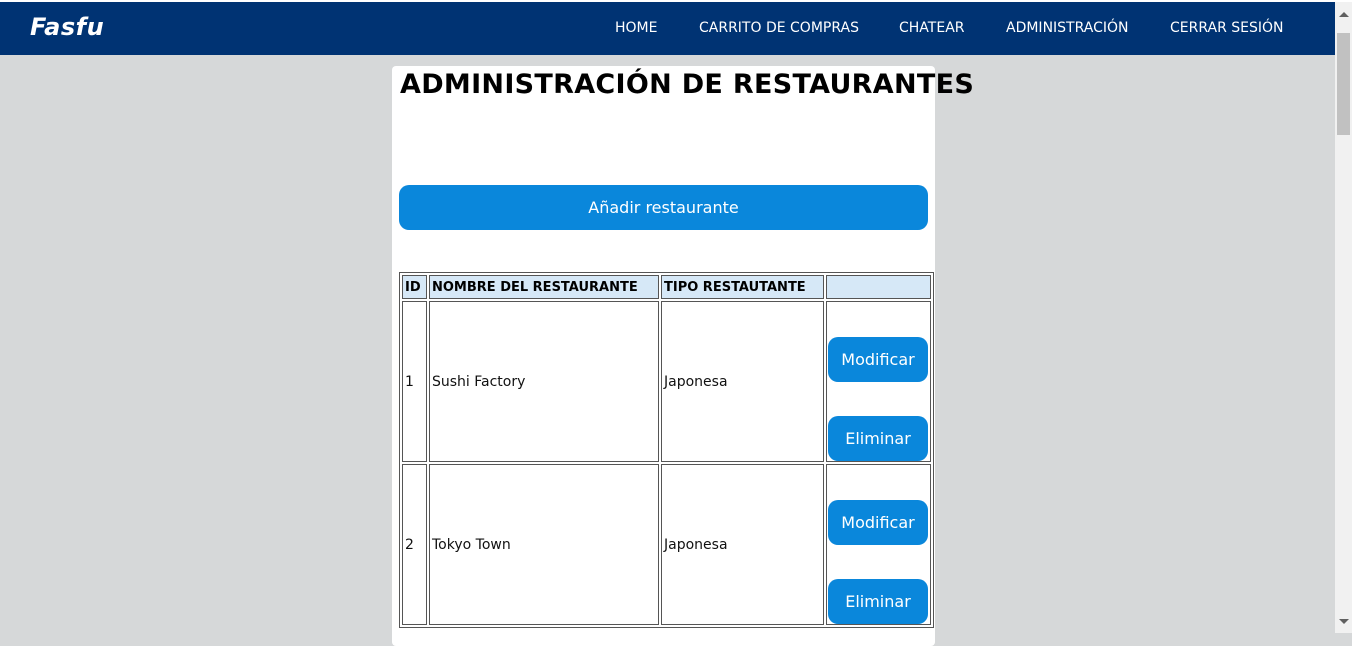 Image resolution: width=1352 pixels, height=646 pixels. Describe the element at coordinates (742, 287) in the screenshot. I see `header-type: TIPO RESTAUTANTE` at that location.